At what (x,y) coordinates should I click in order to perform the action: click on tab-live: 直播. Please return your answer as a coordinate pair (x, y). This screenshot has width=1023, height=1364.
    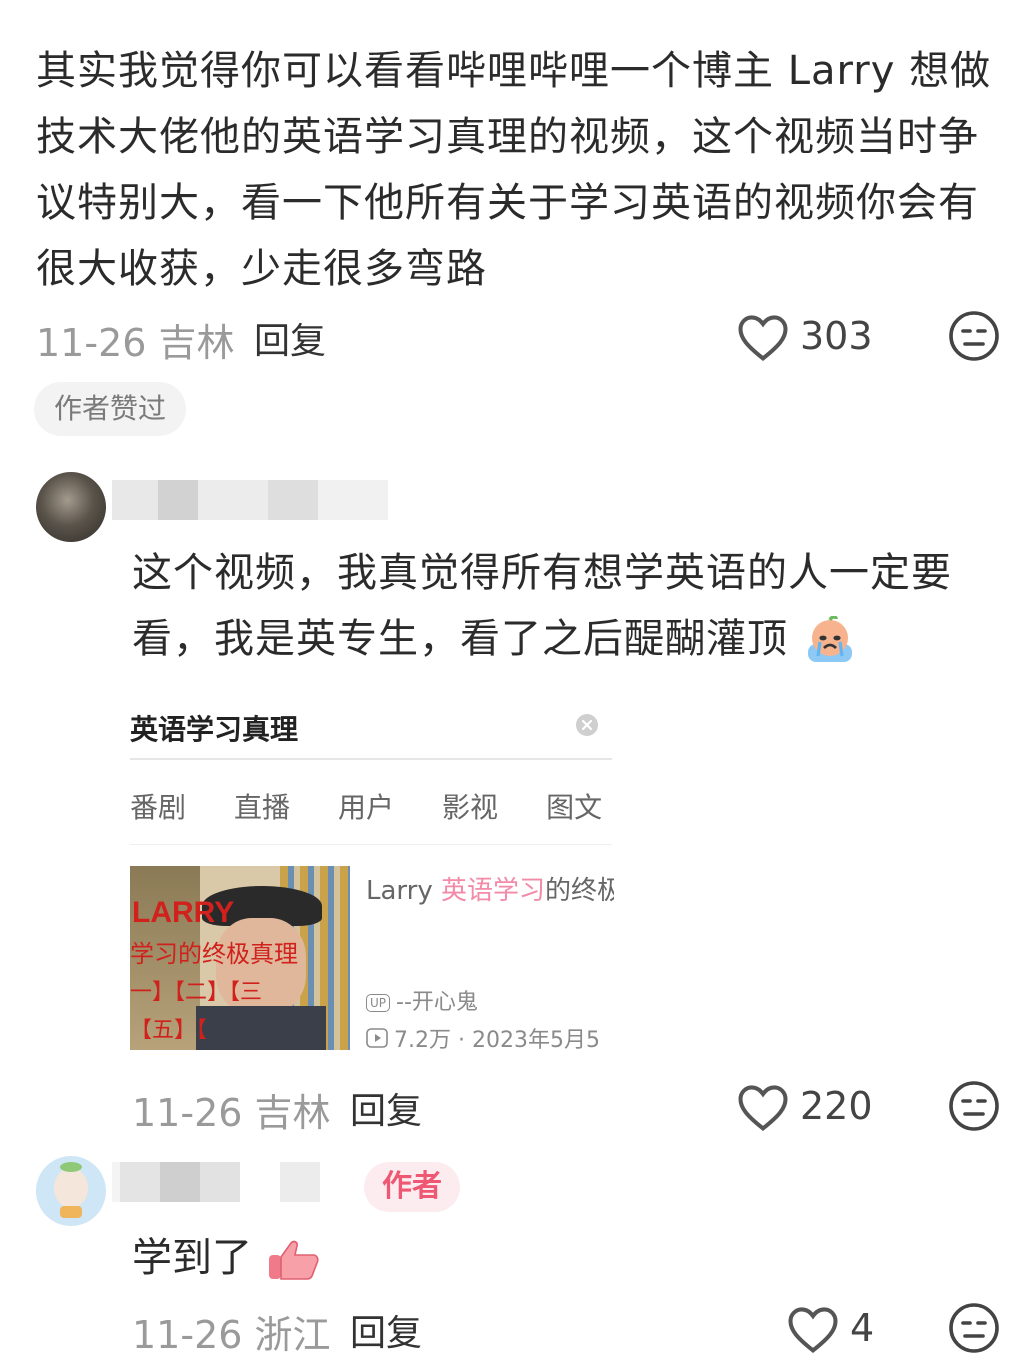
    Looking at the image, I should click on (262, 807).